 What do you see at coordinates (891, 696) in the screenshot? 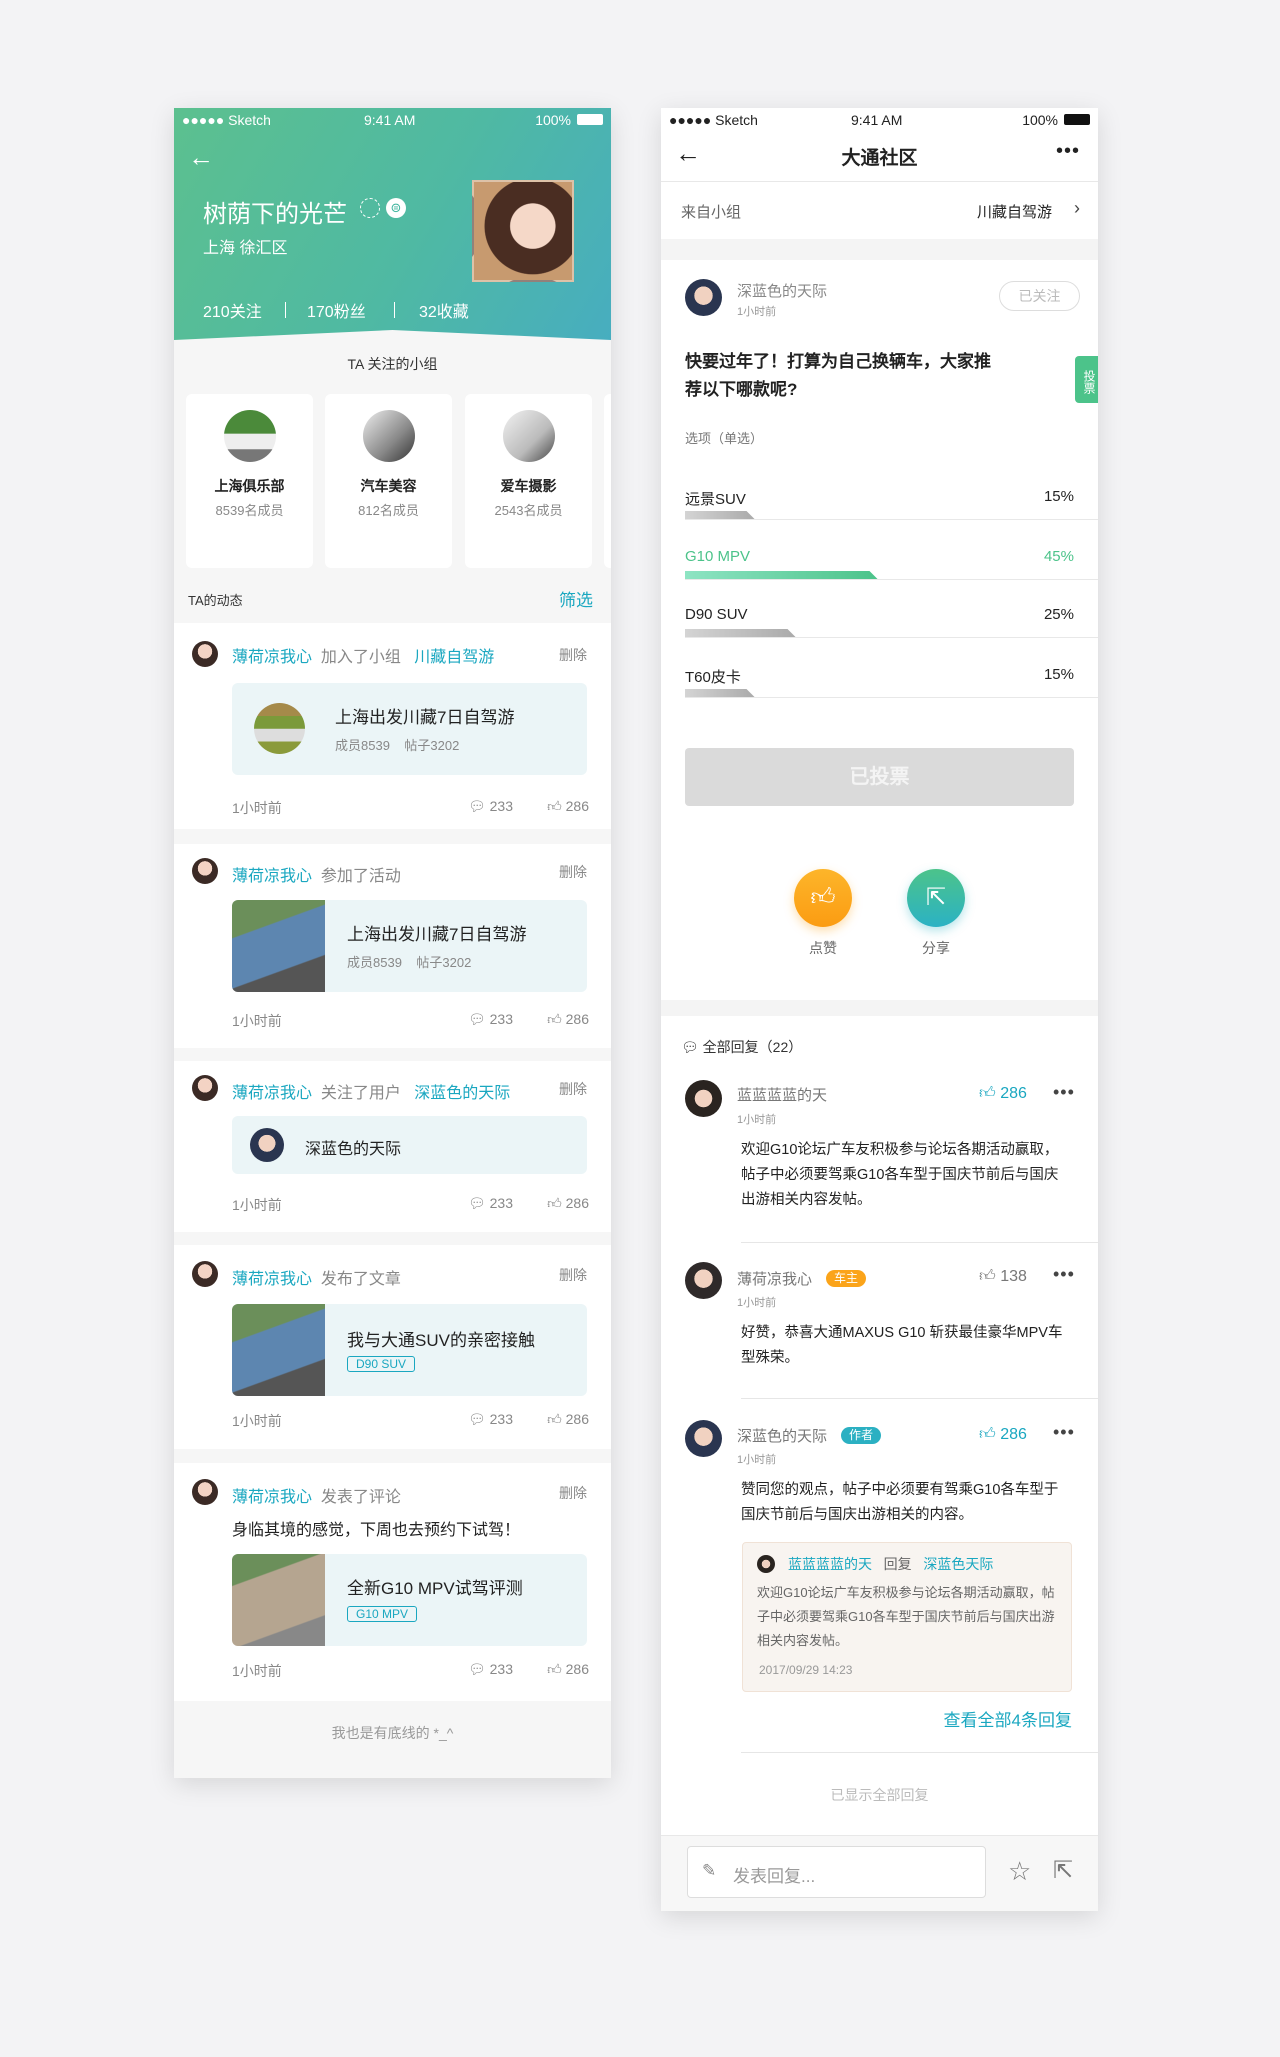
I see `poll-option: T60皮卡 15%` at bounding box center [891, 696].